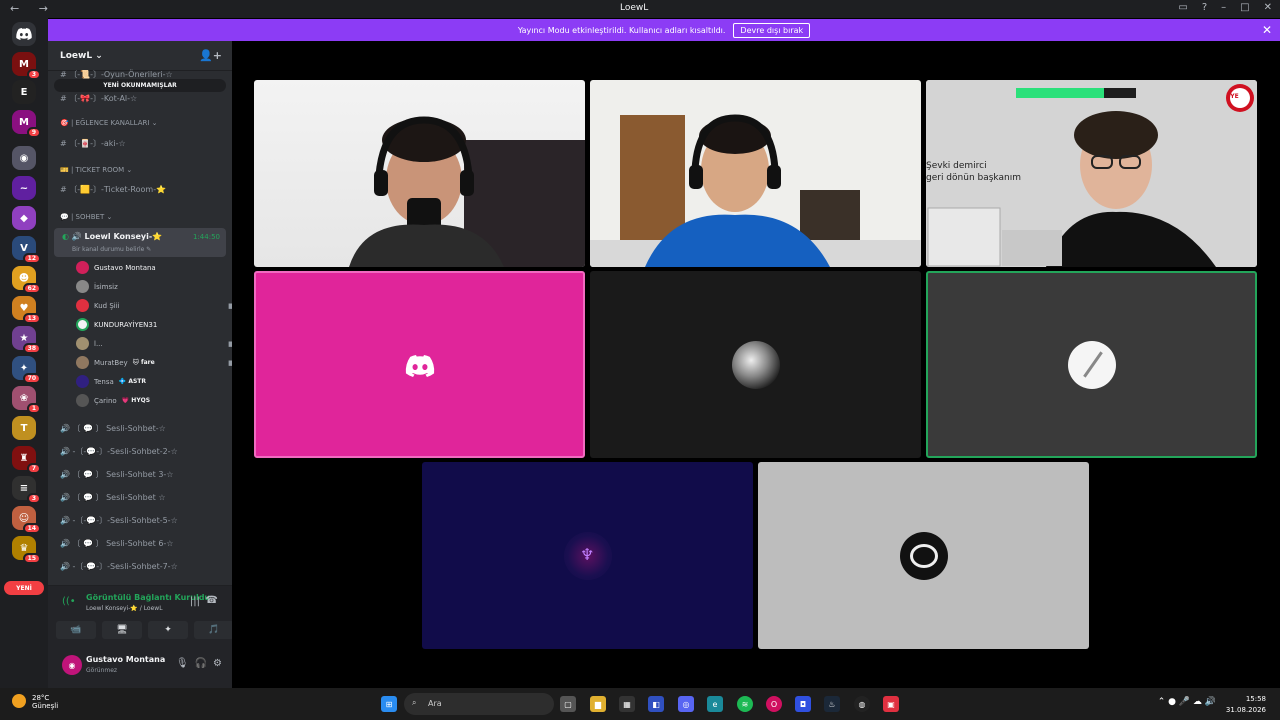 The height and width of the screenshot is (720, 1280). What do you see at coordinates (24, 158) in the screenshot?
I see `server-icon: ◉` at bounding box center [24, 158].